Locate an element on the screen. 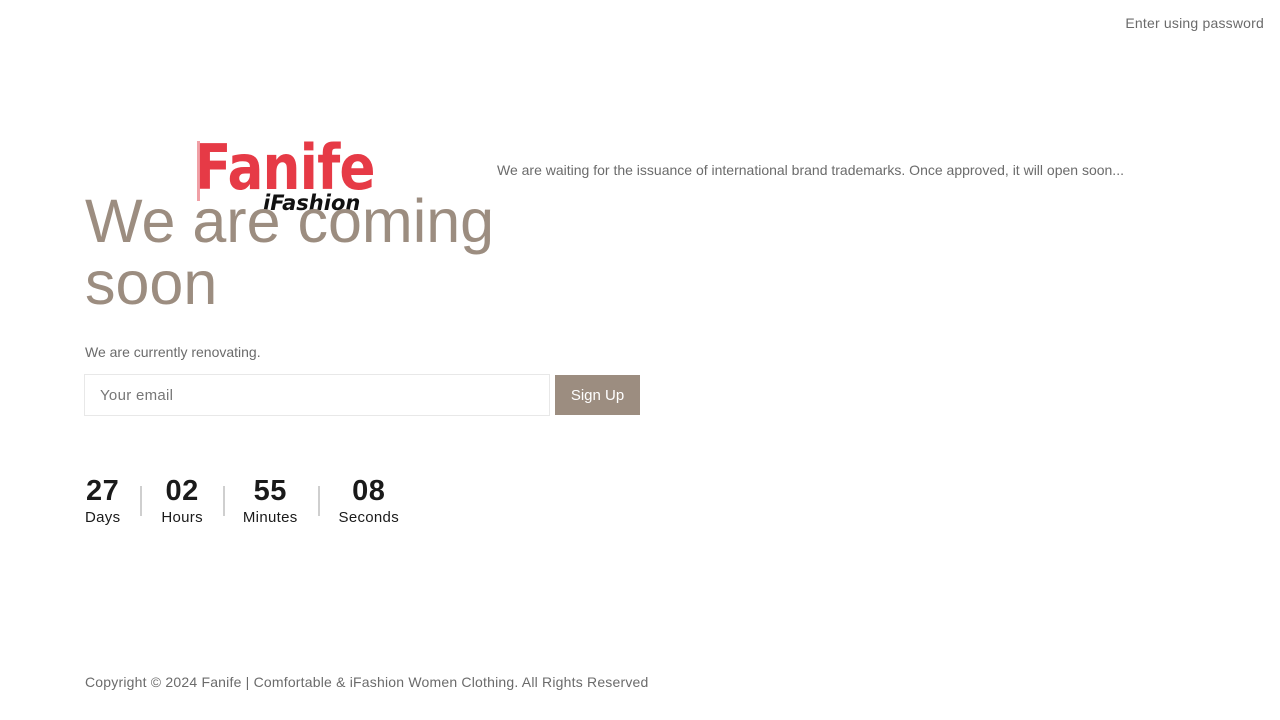 The width and height of the screenshot is (1280, 720). countdown-hours-value: 02 is located at coordinates (182, 491).